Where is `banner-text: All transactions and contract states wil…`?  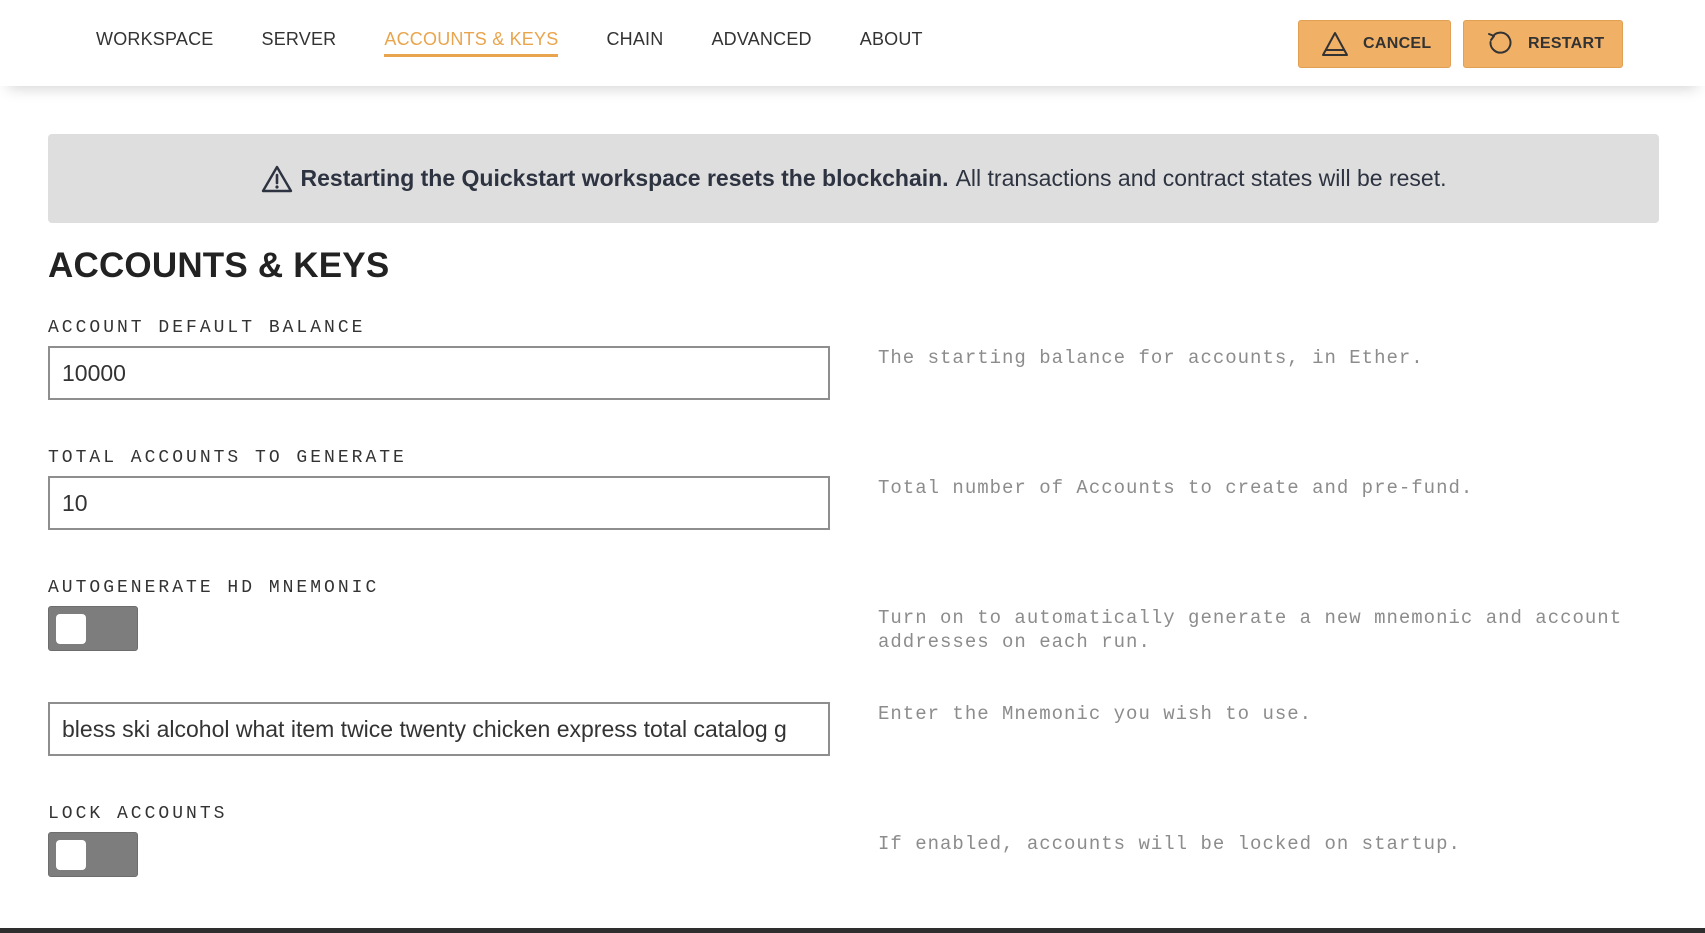 banner-text: All transactions and contract states wil… is located at coordinates (1201, 178).